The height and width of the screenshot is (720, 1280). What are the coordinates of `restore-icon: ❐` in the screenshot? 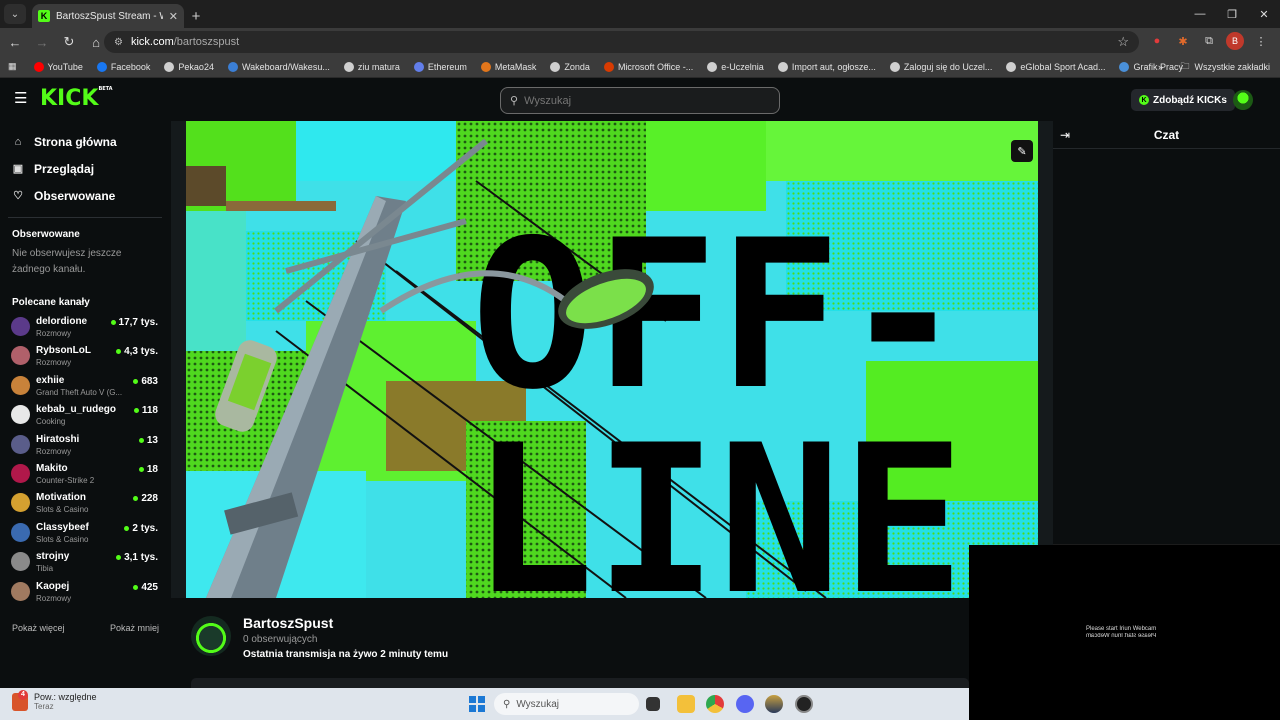 It's located at (1232, 14).